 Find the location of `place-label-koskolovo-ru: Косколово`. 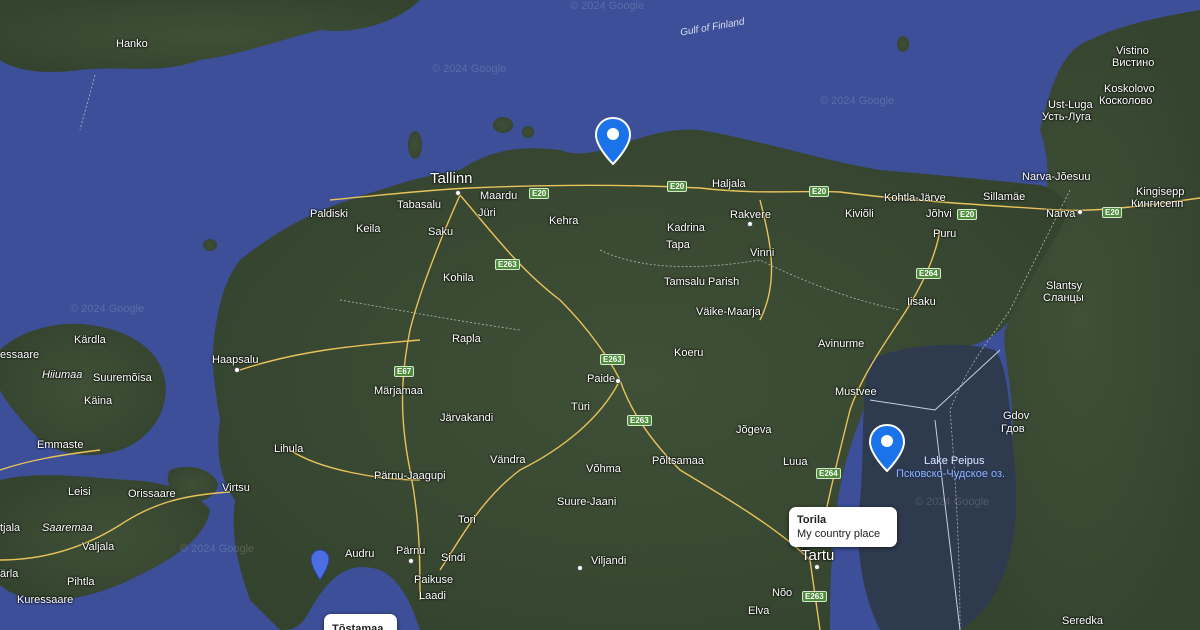

place-label-koskolovo-ru: Косколово is located at coordinates (1125, 101).